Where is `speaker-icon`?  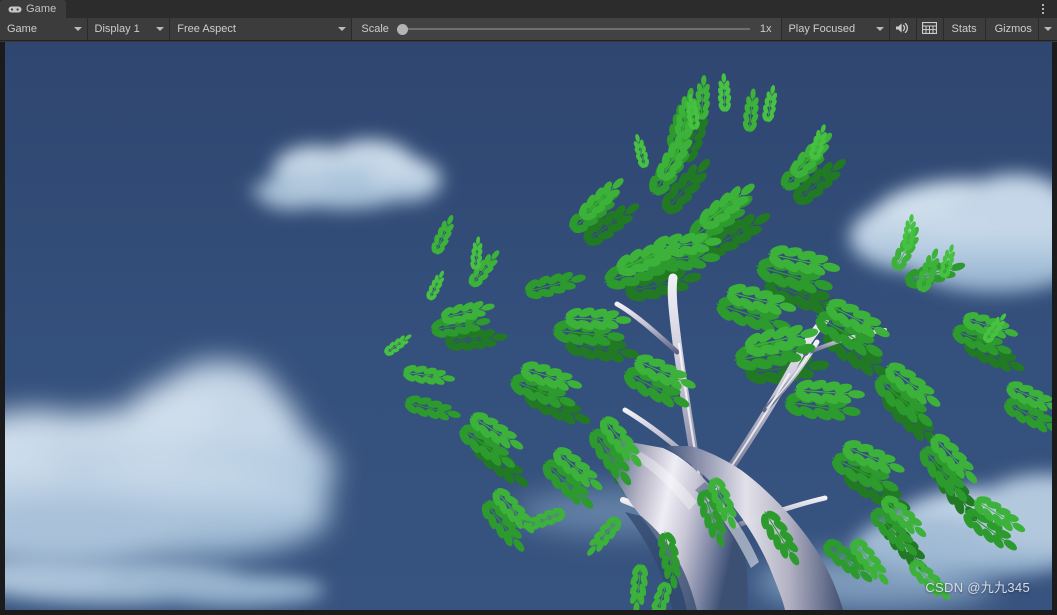
speaker-icon is located at coordinates (902, 29).